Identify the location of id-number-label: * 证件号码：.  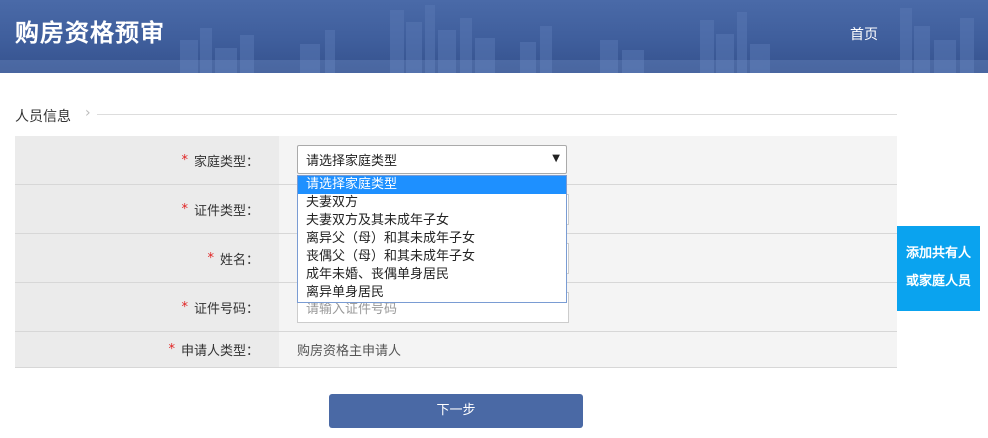
(147, 307).